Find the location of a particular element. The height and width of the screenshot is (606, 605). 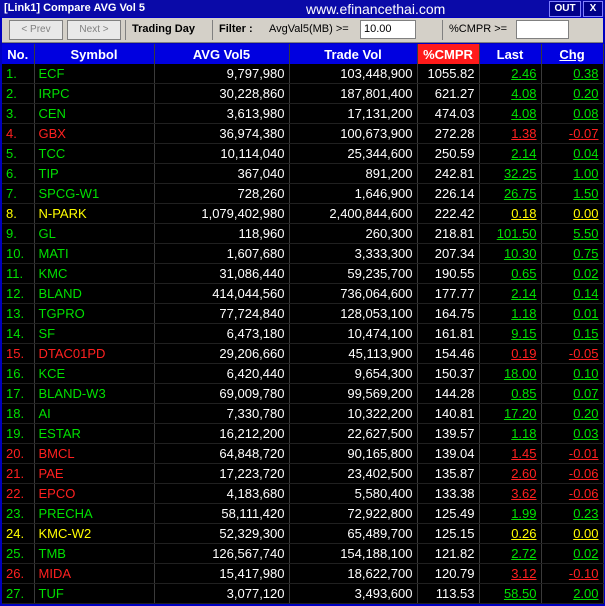

last-price-link: 1.99 is located at coordinates (510, 513).